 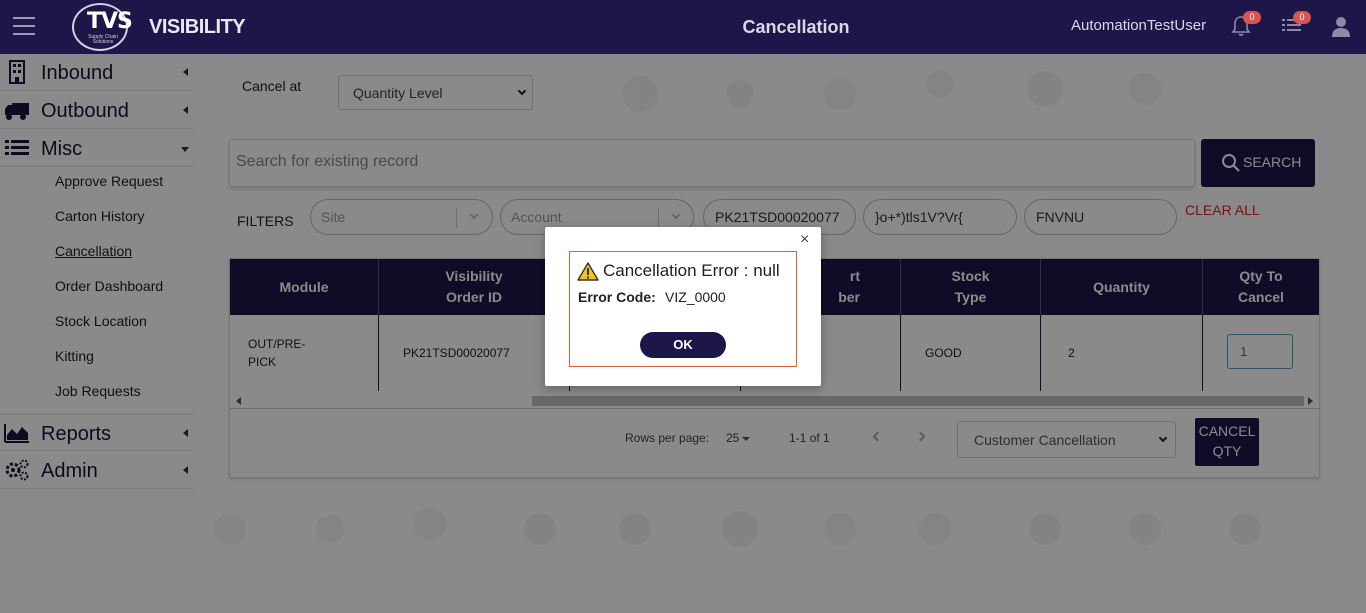 I want to click on tasks-badge: 0, so click(x=1302, y=17).